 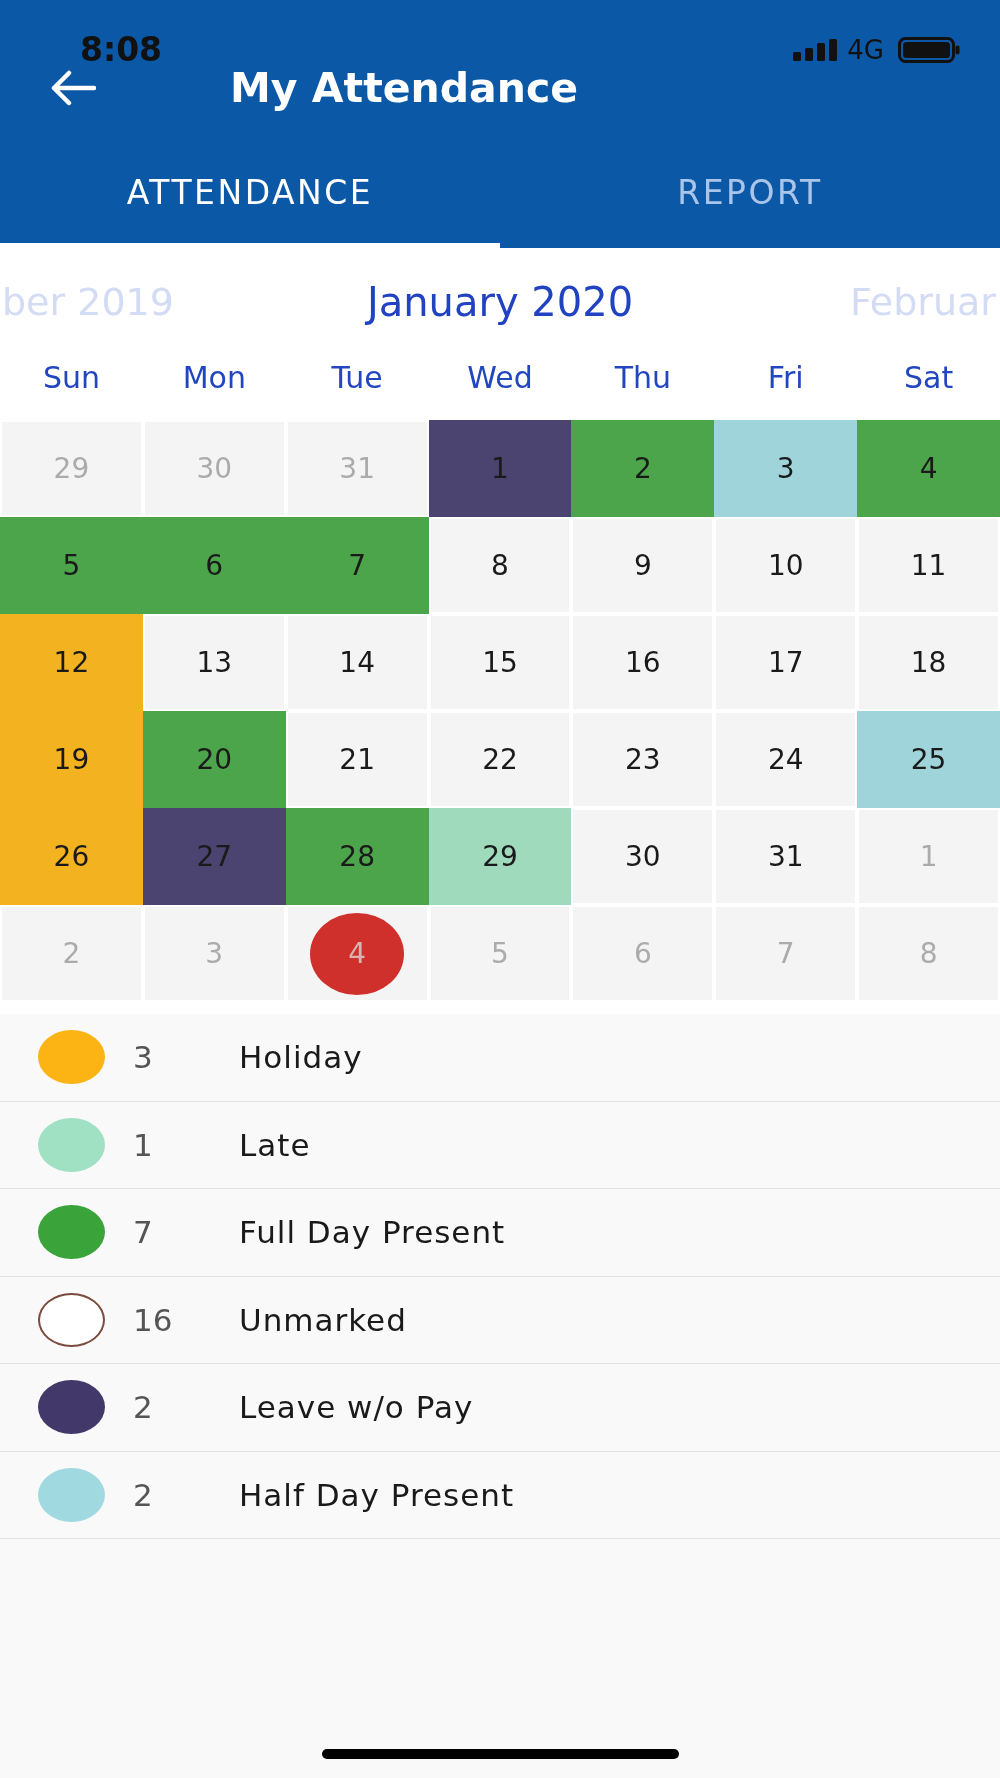 I want to click on calendar-day: 23, so click(x=643, y=759).